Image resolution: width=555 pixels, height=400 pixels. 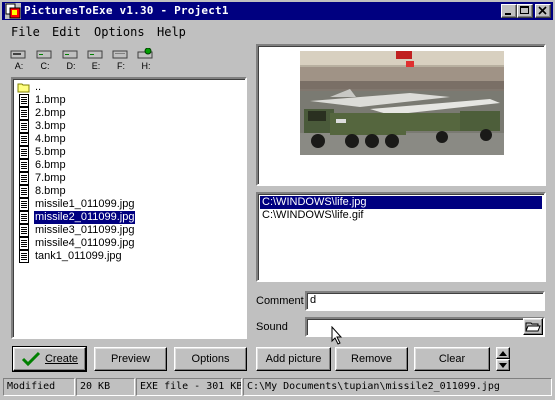 I want to click on minimize-button, so click(x=509, y=11).